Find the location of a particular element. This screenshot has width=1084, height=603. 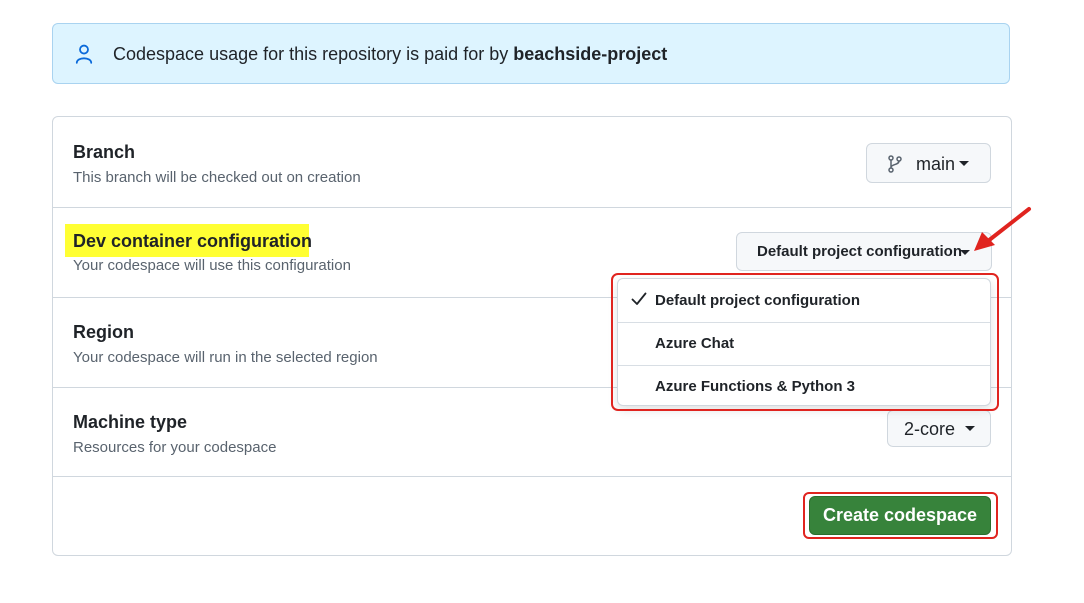

branch-select-button: main is located at coordinates (928, 163).